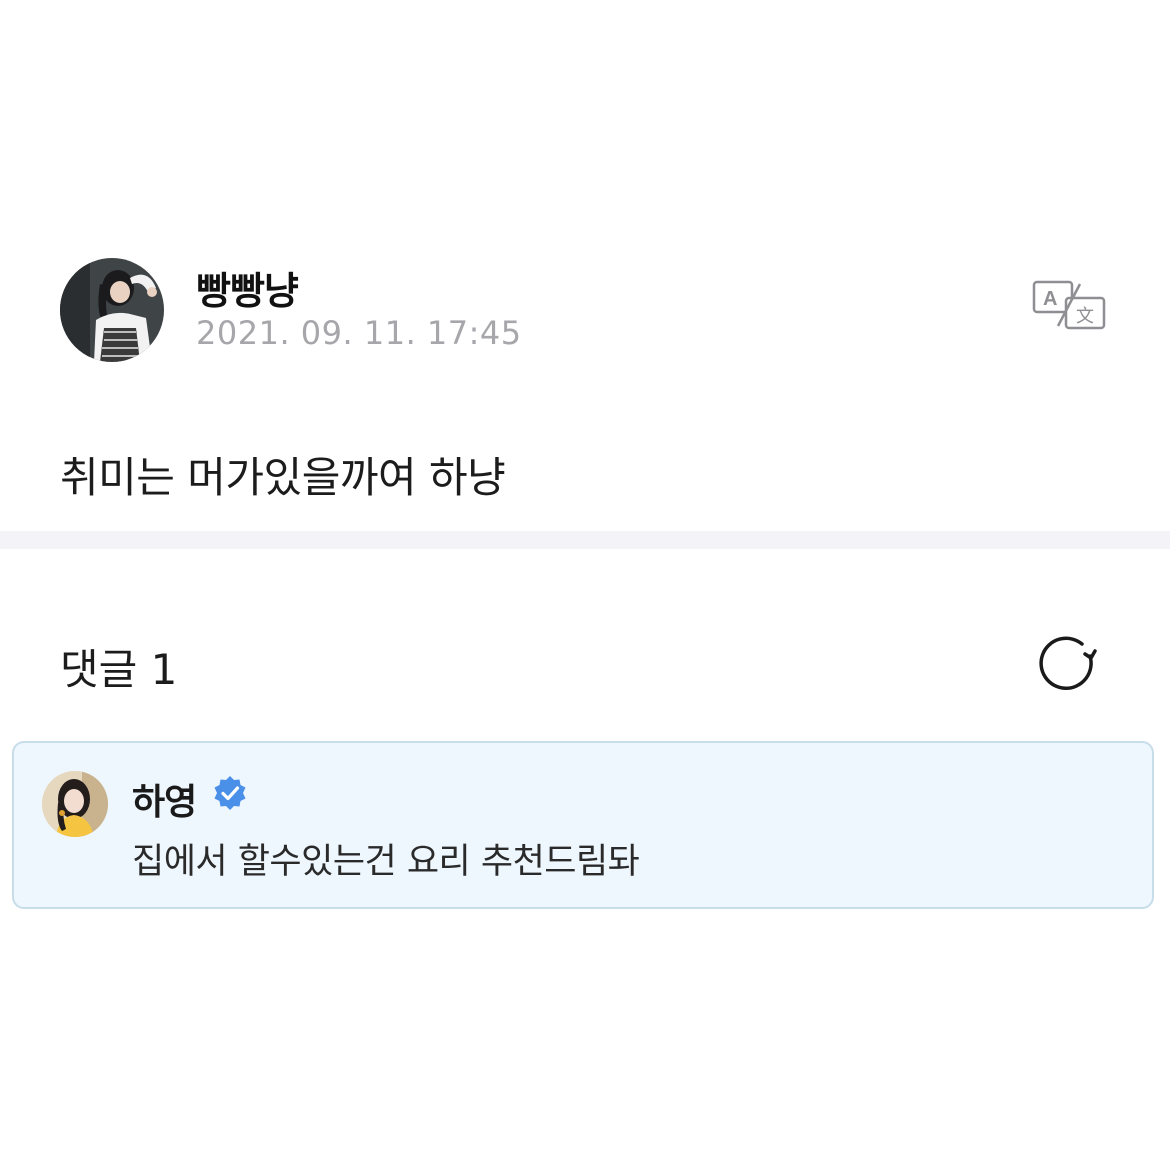 The width and height of the screenshot is (1170, 1170). I want to click on svg-text: 文, so click(1085, 316).